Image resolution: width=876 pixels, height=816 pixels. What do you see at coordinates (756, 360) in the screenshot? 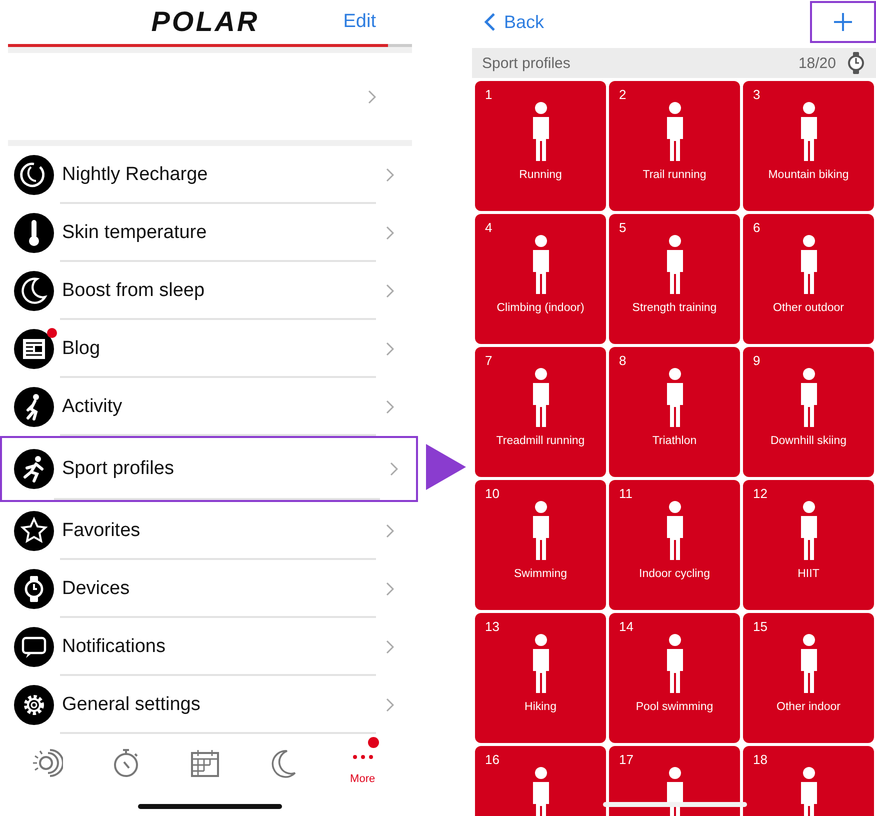
I see `profile-number: 9` at bounding box center [756, 360].